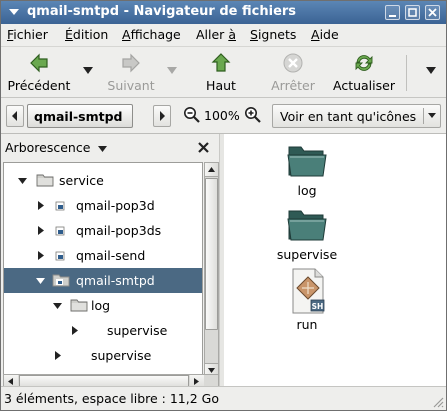 The height and width of the screenshot is (411, 447). I want to click on menu-go: Aller à, so click(216, 34).